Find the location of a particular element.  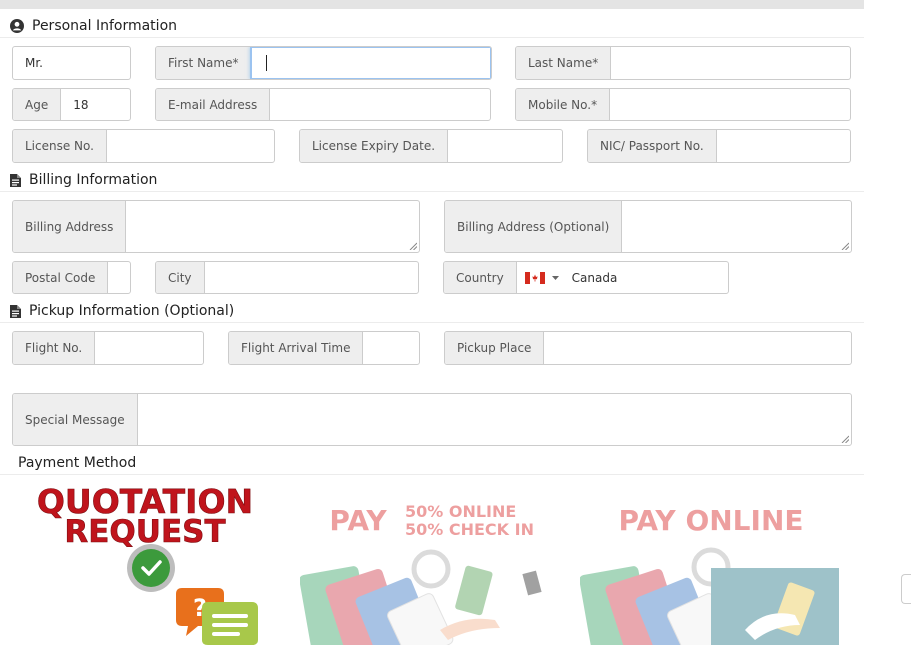

mobile-input is located at coordinates (730, 104).